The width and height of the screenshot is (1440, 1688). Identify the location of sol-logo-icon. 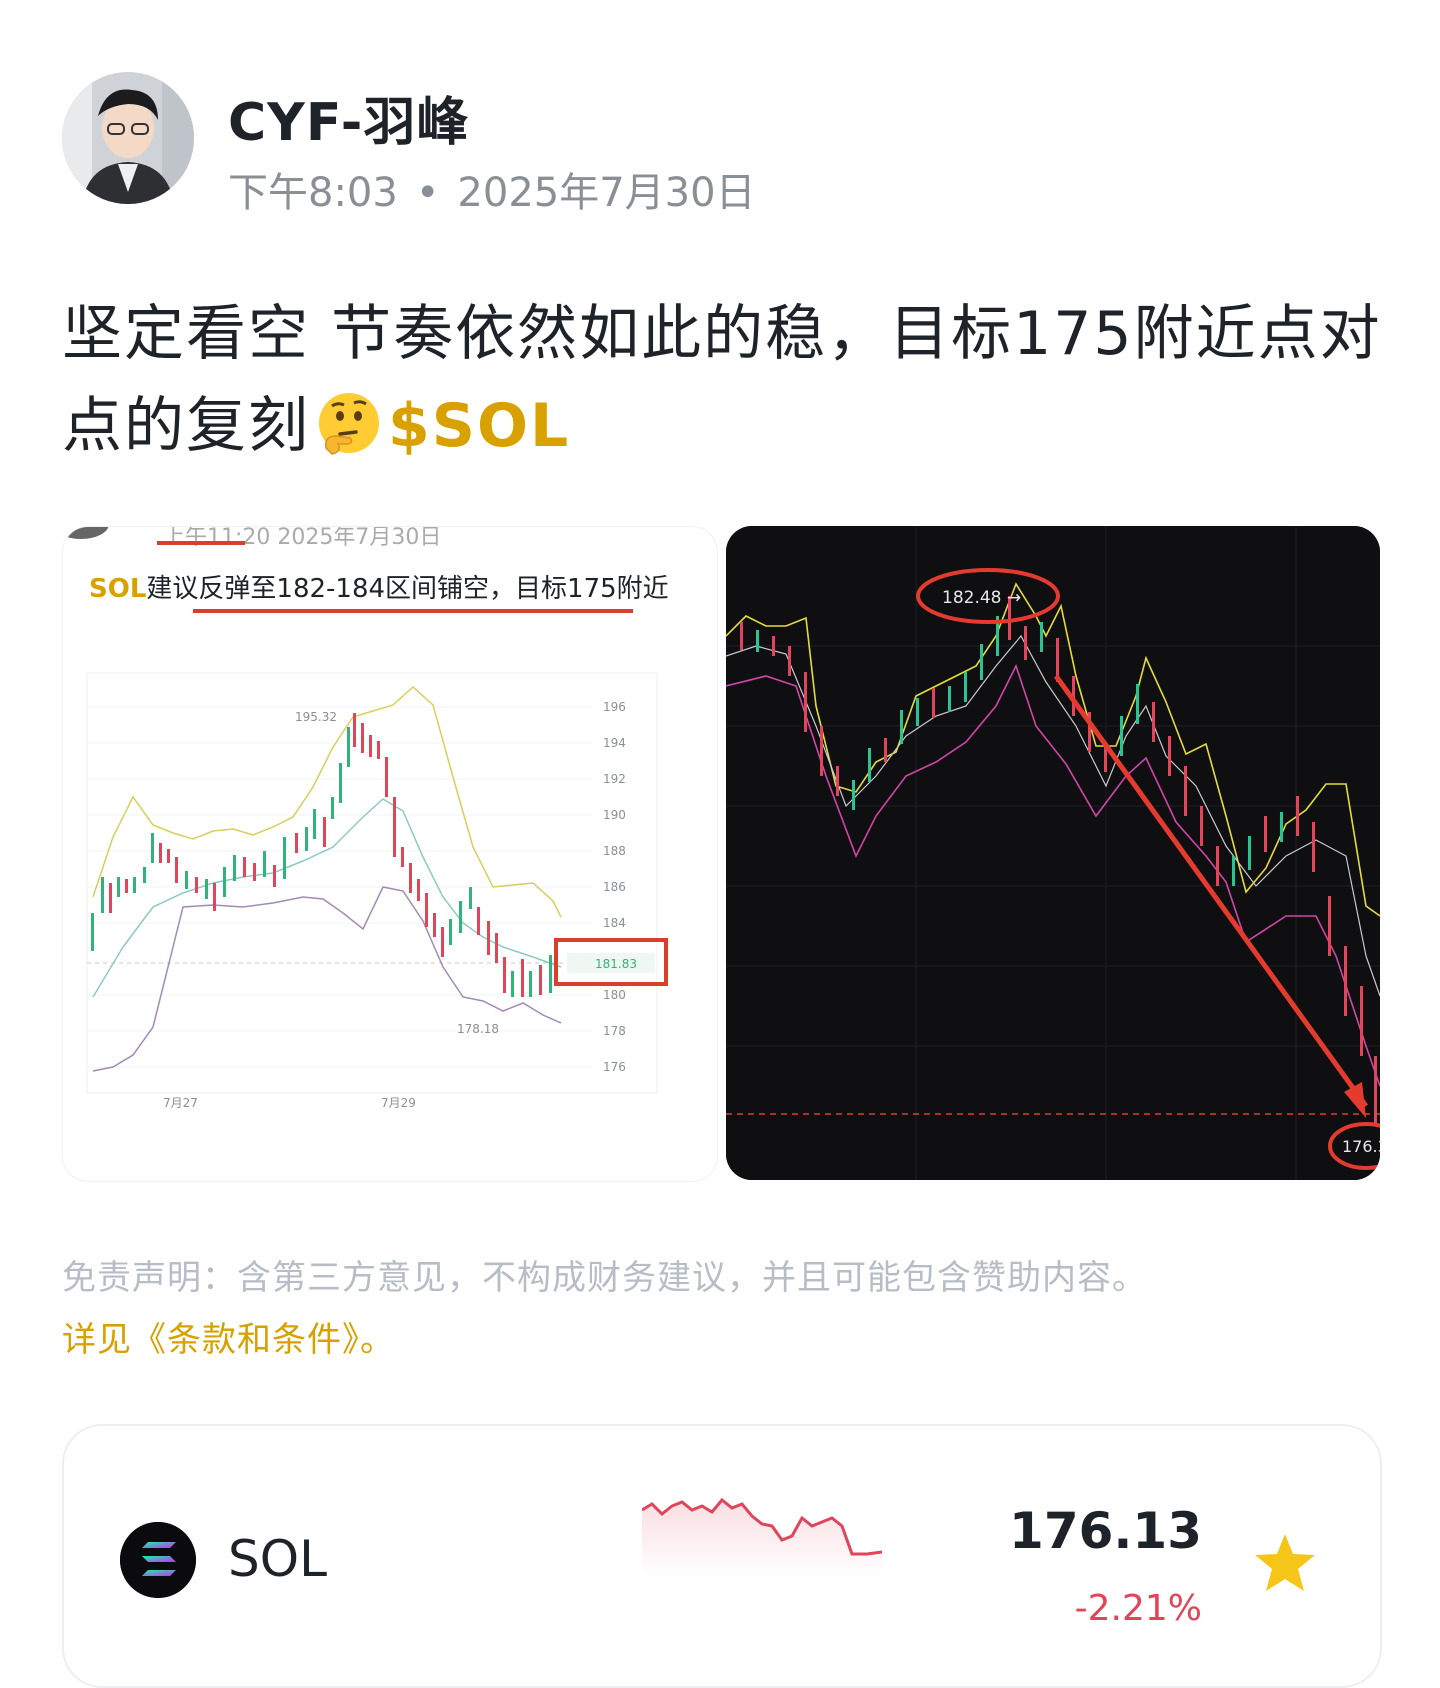
(158, 1560).